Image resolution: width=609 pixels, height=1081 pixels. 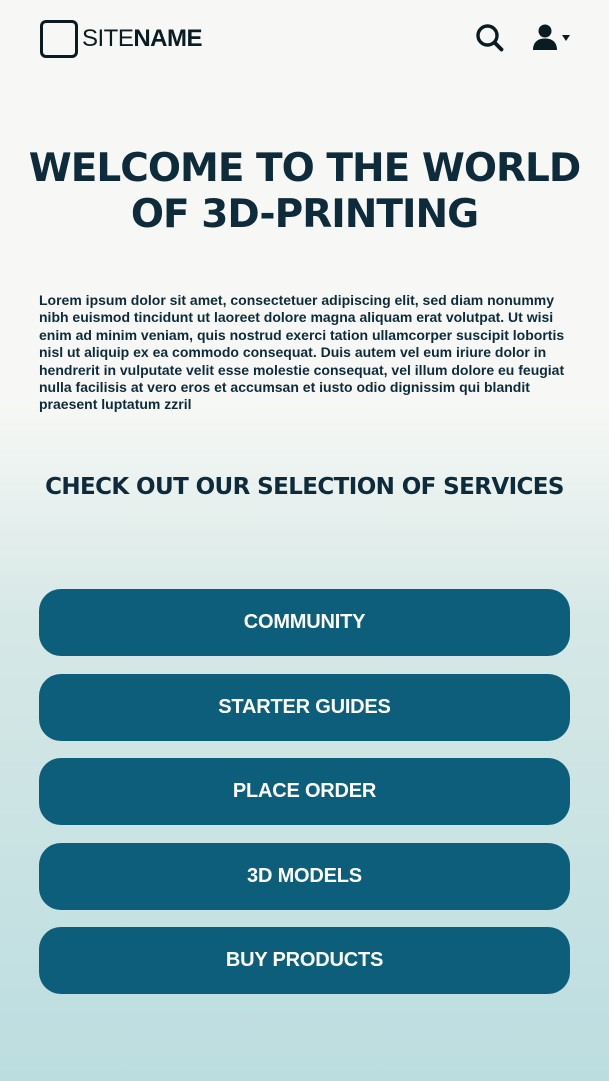 What do you see at coordinates (566, 38) in the screenshot?
I see `caret-down-icon` at bounding box center [566, 38].